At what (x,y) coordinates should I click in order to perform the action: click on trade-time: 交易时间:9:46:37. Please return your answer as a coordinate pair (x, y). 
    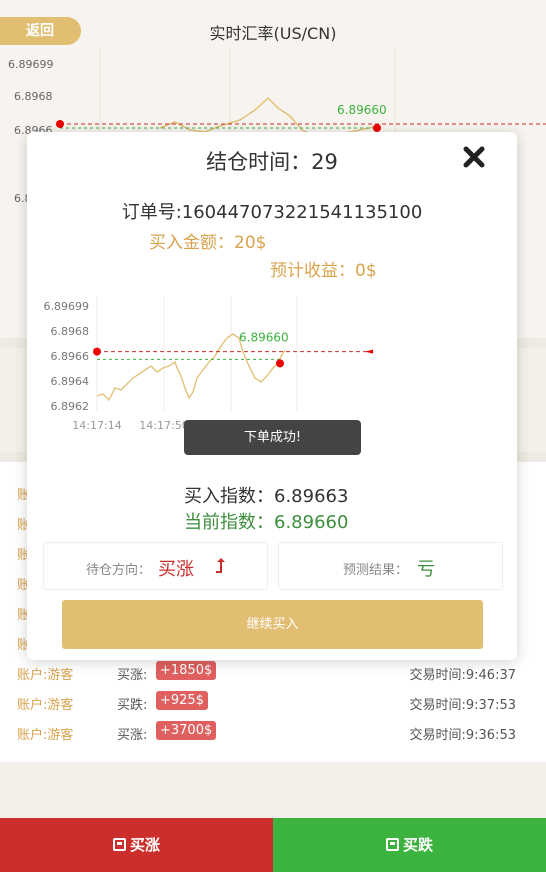
    Looking at the image, I should click on (463, 675).